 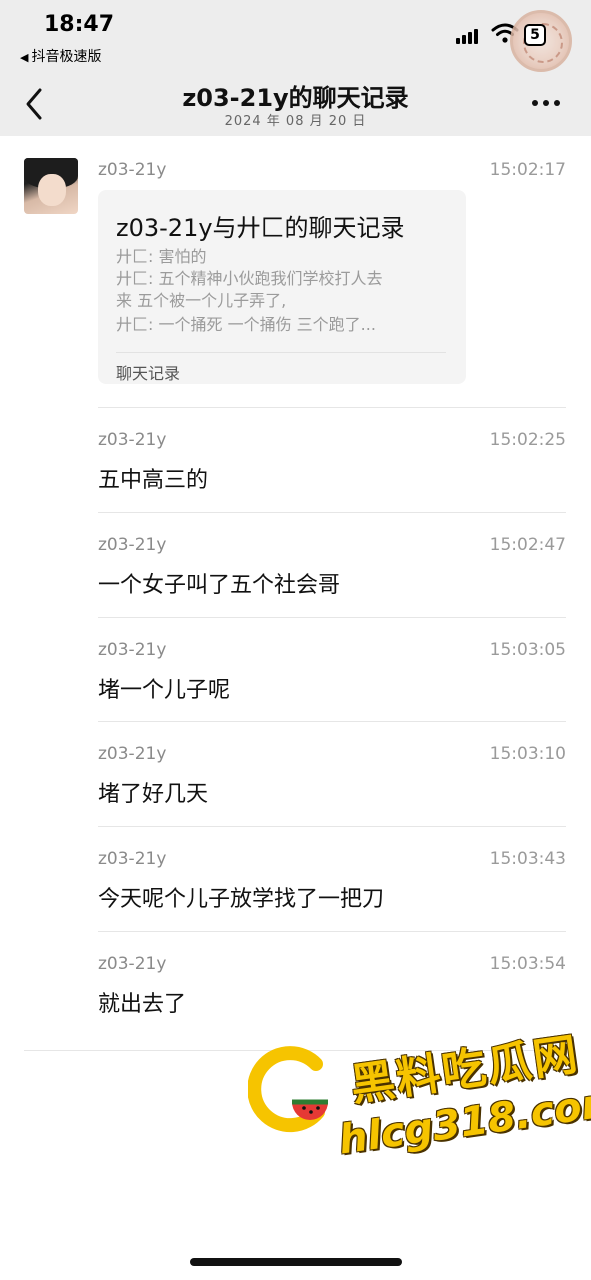 I want to click on message-time: 15:03:43, so click(x=527, y=859).